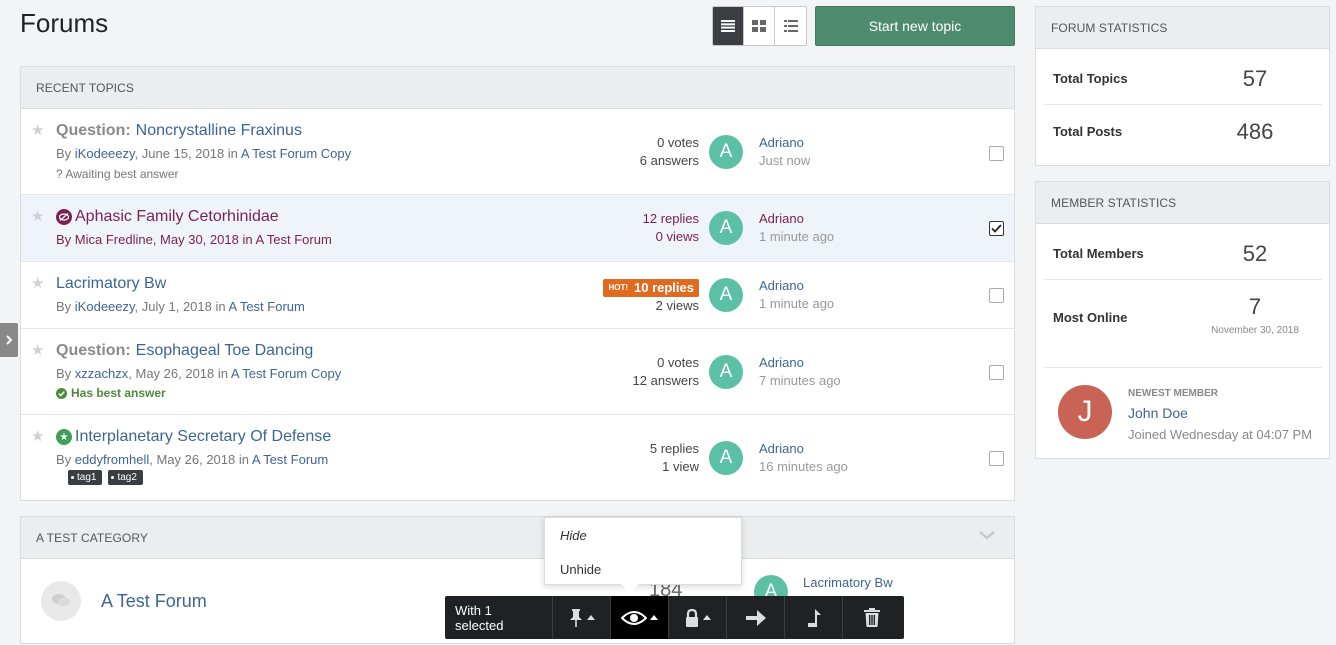 This screenshot has height=645, width=1336. I want to click on topic-title: Lacrimatory Bw, so click(111, 284).